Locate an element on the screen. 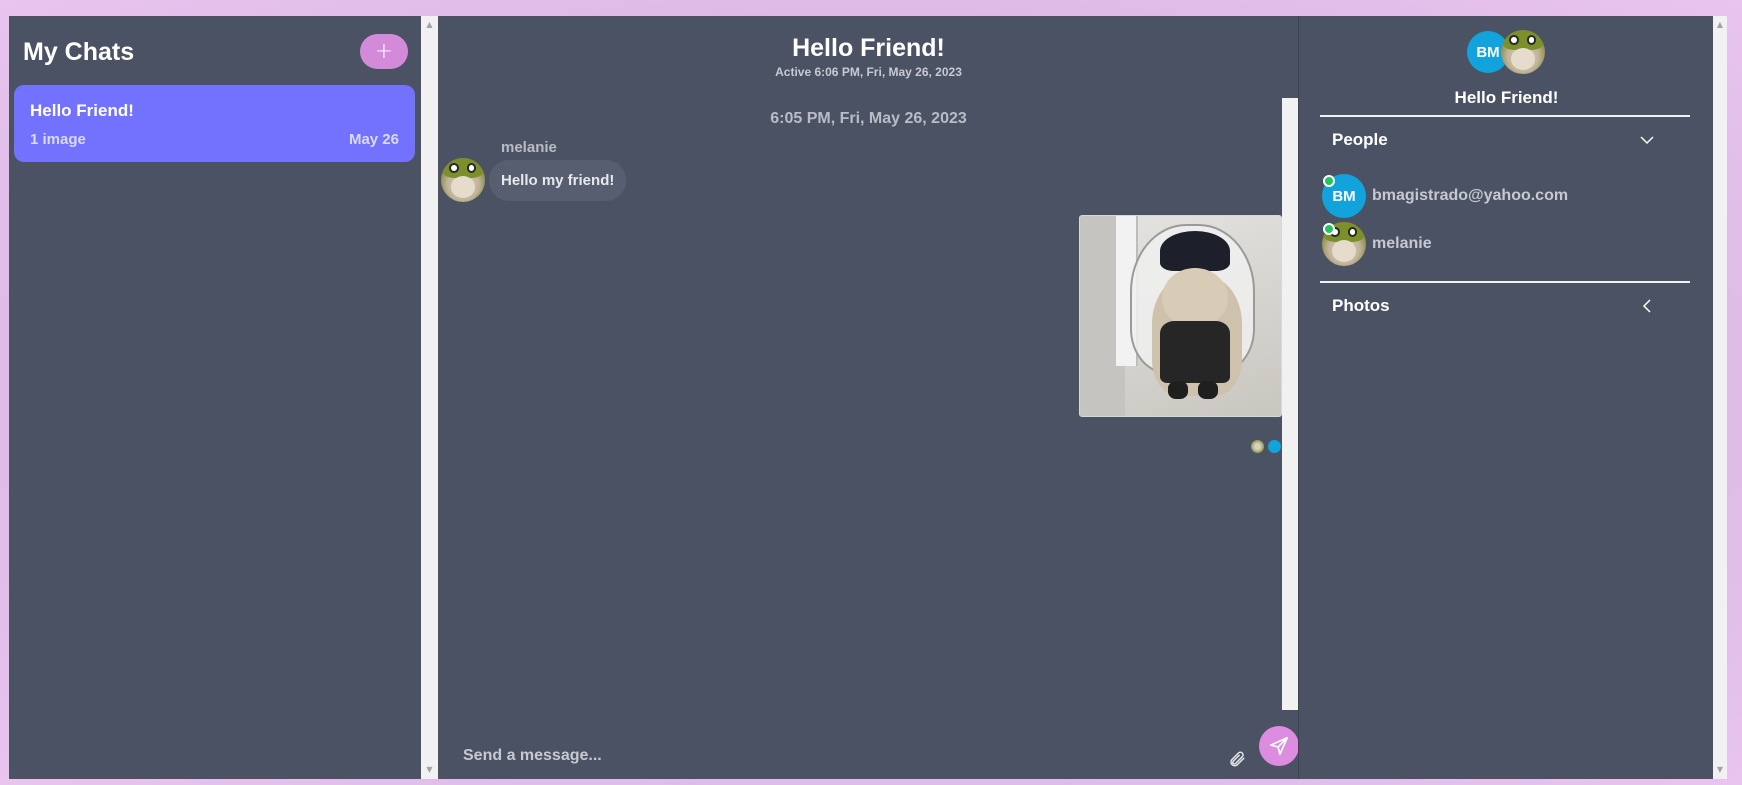 The width and height of the screenshot is (1742, 785). sidebar-scrollbar: ▲ ▼ is located at coordinates (429, 397).